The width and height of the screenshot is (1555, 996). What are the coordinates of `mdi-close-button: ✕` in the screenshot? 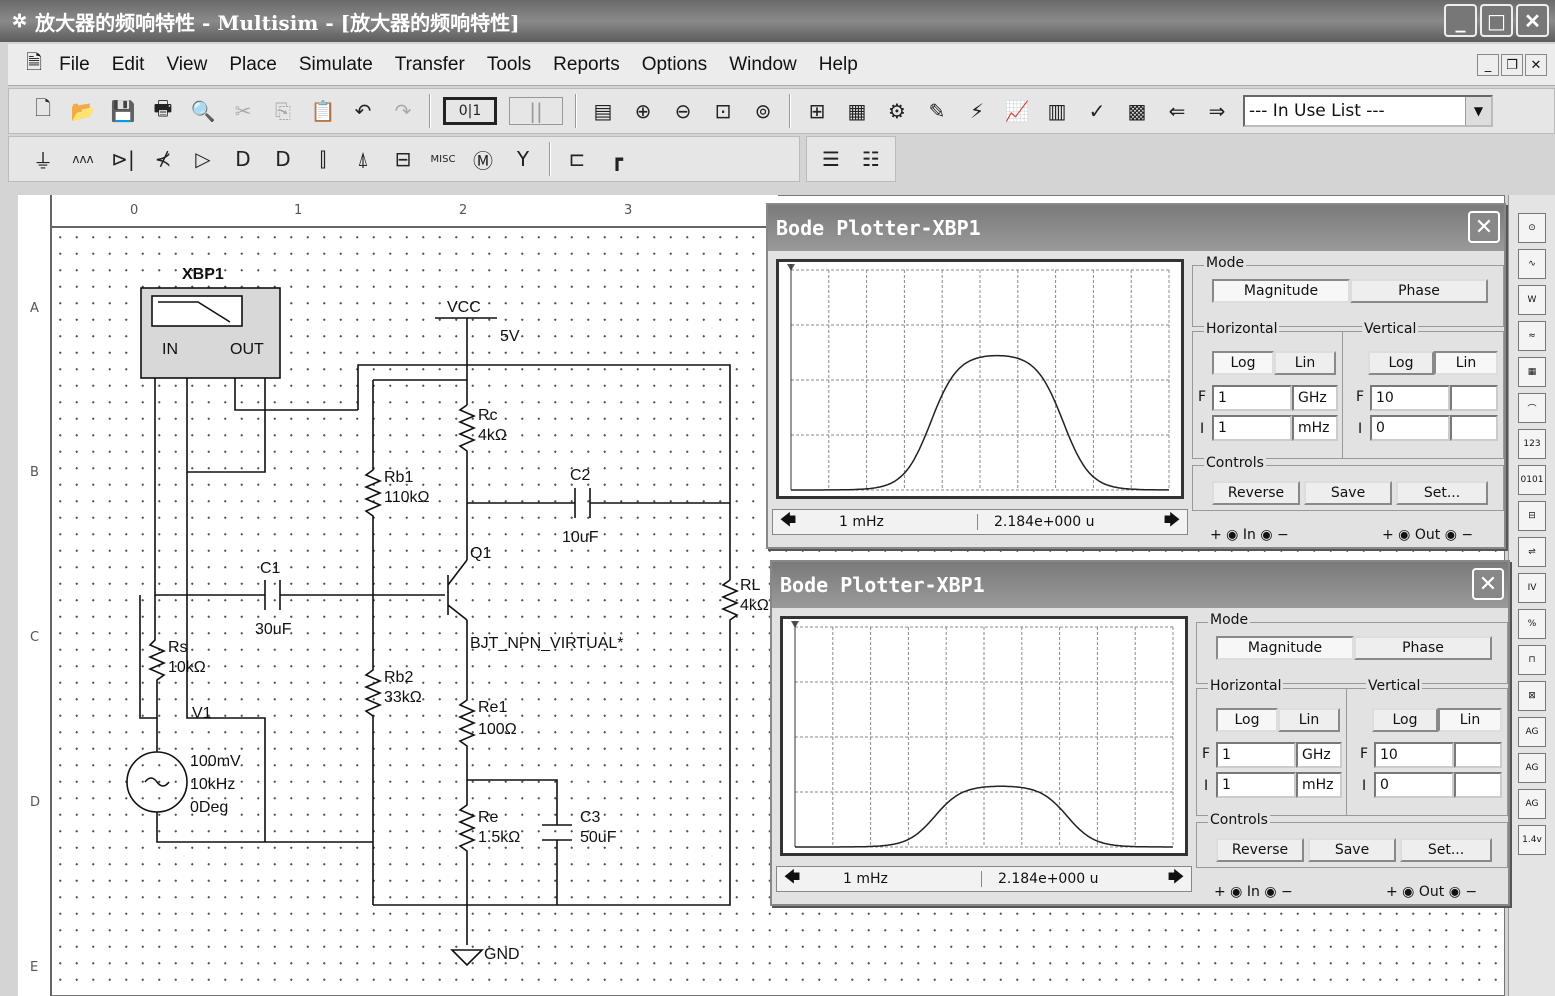 It's located at (1536, 65).